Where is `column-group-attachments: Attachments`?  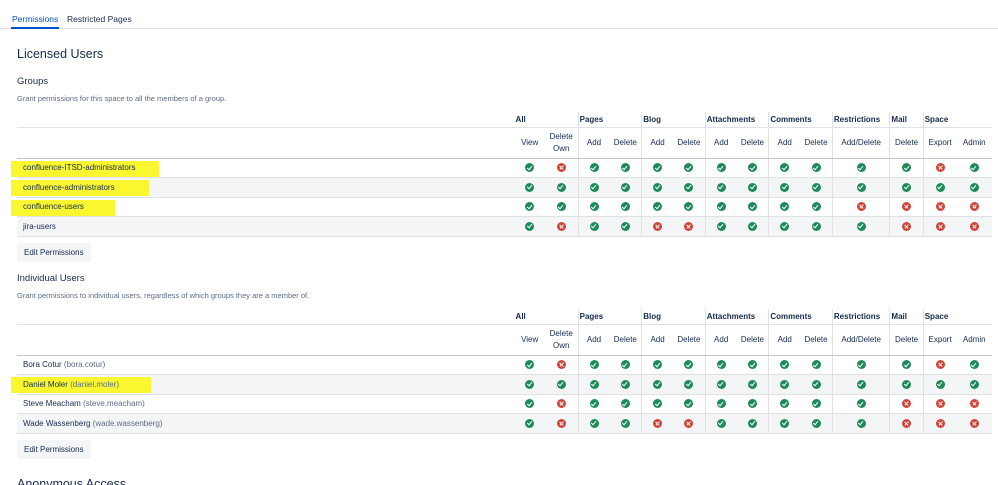
column-group-attachments: Attachments is located at coordinates (736, 120).